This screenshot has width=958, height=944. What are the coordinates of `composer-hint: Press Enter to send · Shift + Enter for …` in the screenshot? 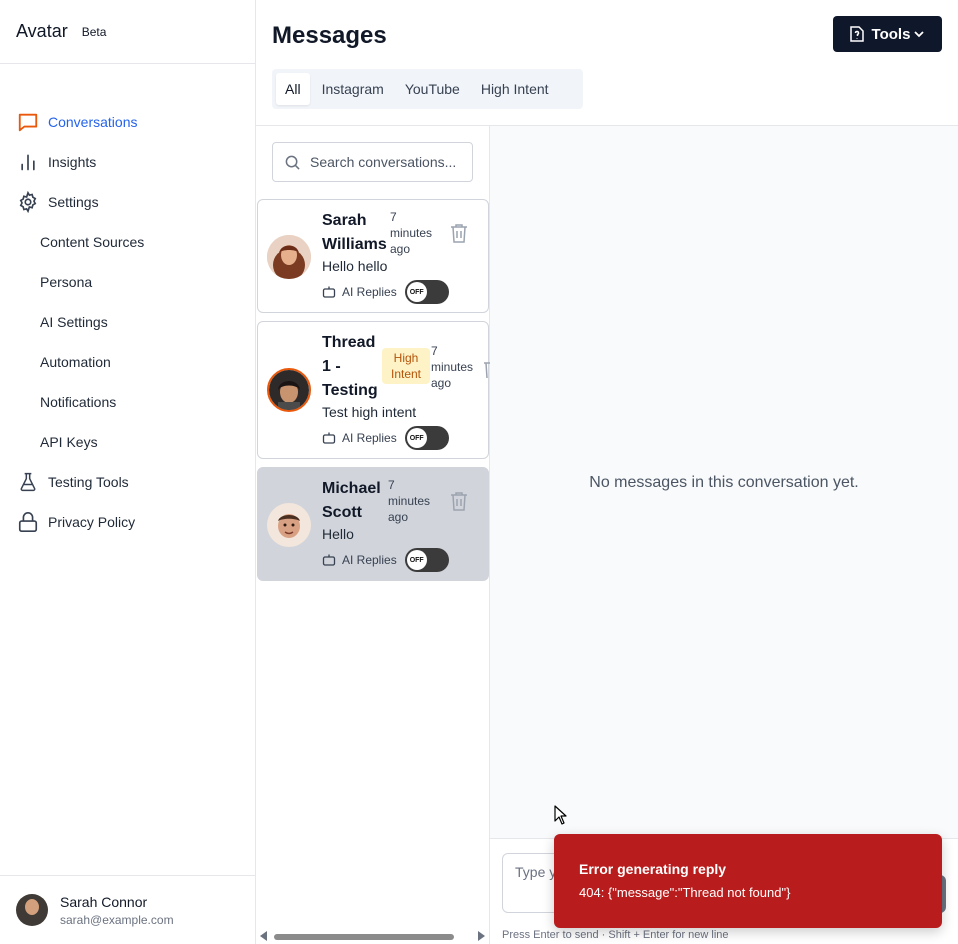 It's located at (615, 935).